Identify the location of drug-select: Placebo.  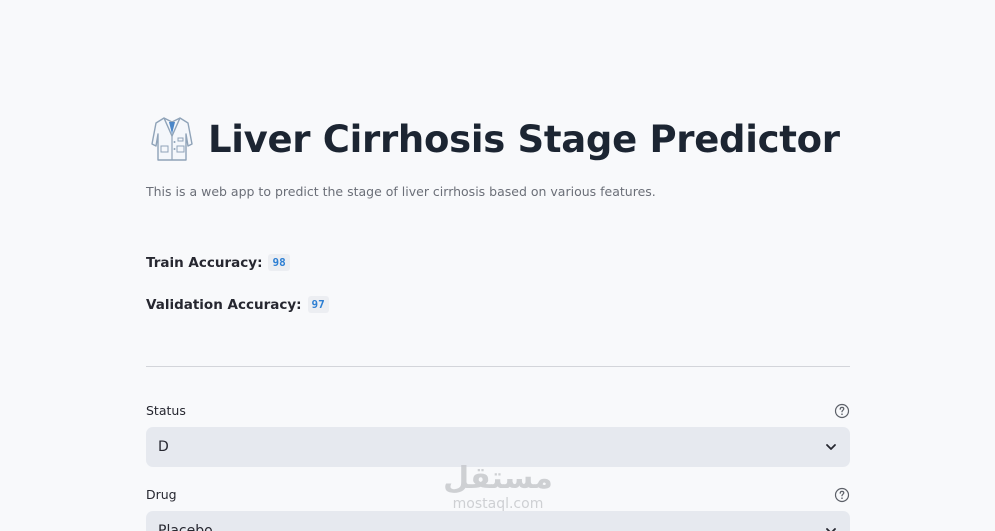
(498, 521).